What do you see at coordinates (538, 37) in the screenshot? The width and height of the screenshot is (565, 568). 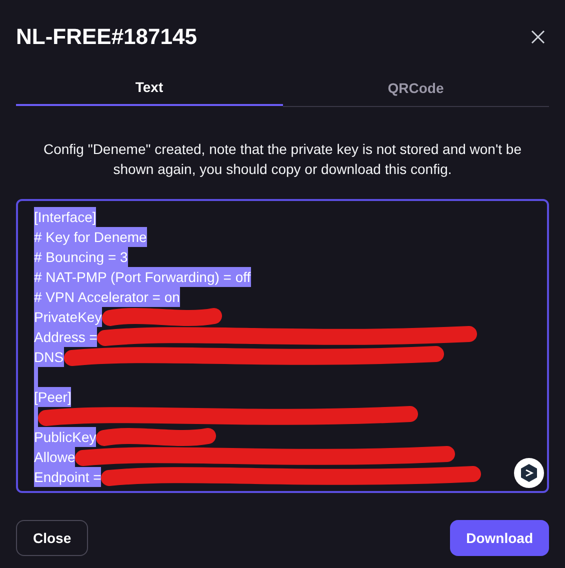 I see `close-icon` at bounding box center [538, 37].